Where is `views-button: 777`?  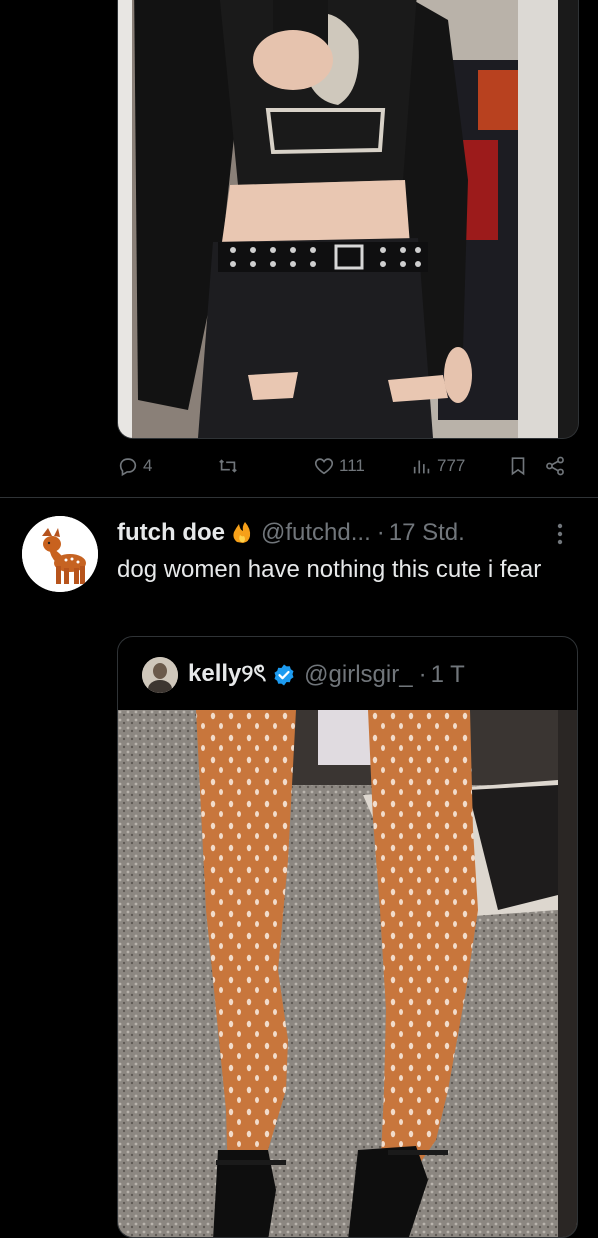 views-button: 777 is located at coordinates (438, 466).